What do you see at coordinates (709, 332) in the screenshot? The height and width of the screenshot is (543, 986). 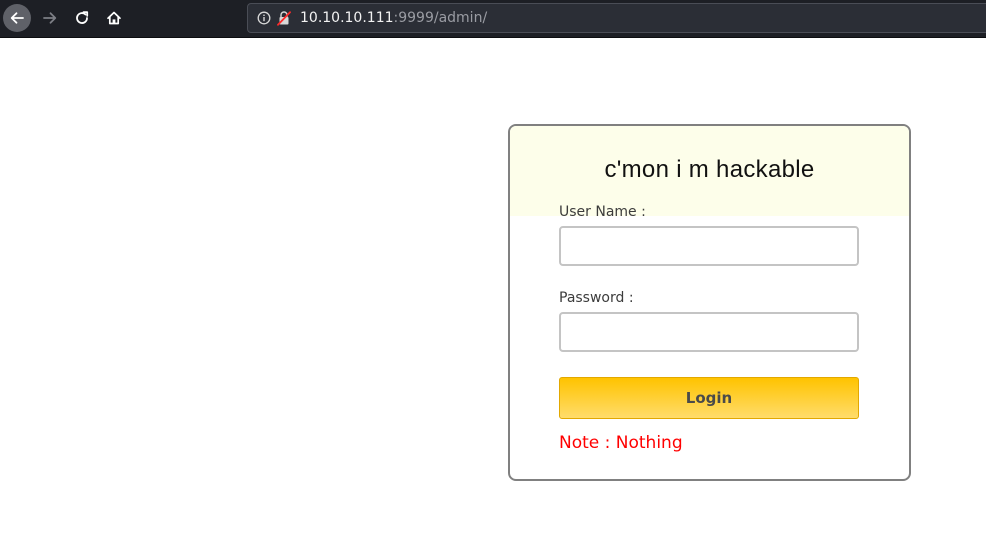 I see `password-input` at bounding box center [709, 332].